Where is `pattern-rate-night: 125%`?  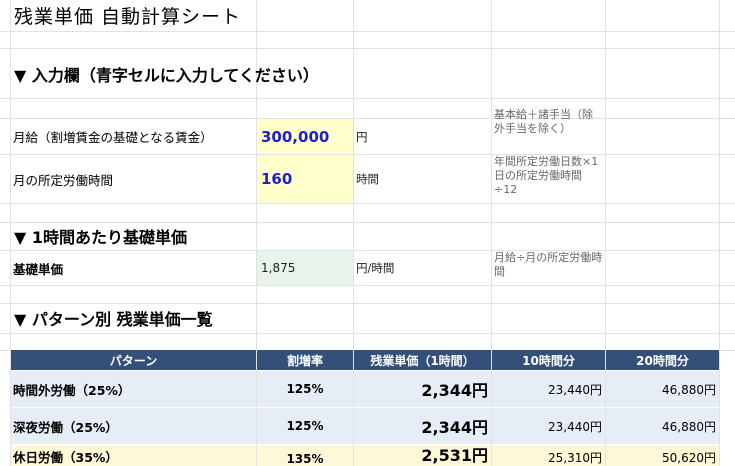
pattern-rate-night: 125% is located at coordinates (305, 426).